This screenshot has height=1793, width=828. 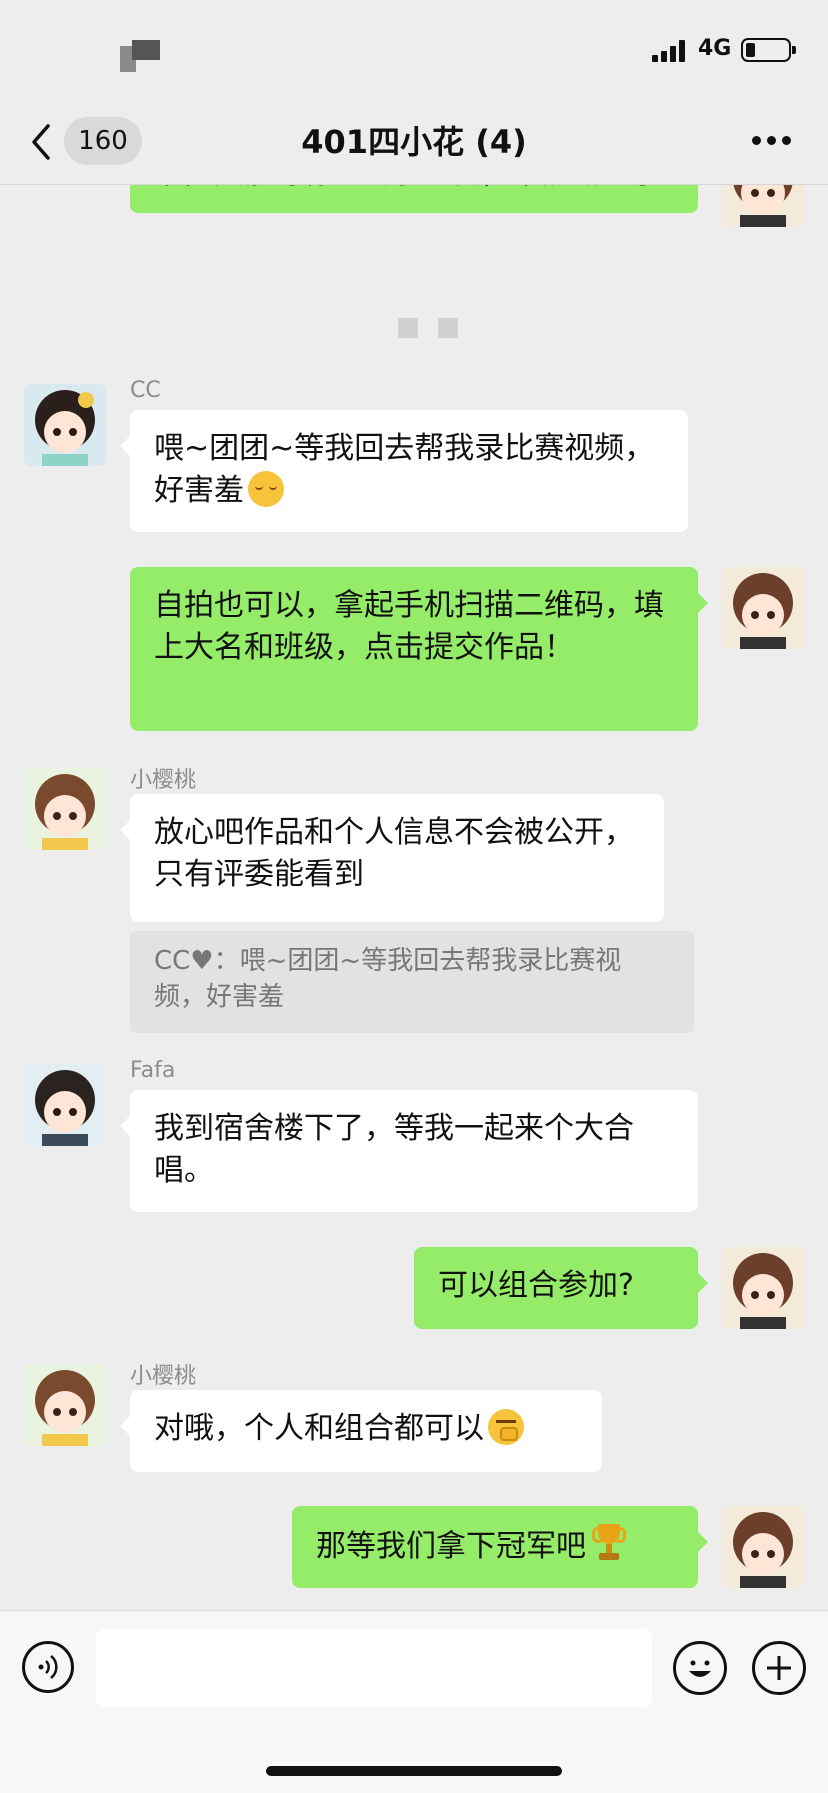 I want to click on message-text: 喂~团团~等我回去帮我录比赛视频，好害羞, so click(x=404, y=469).